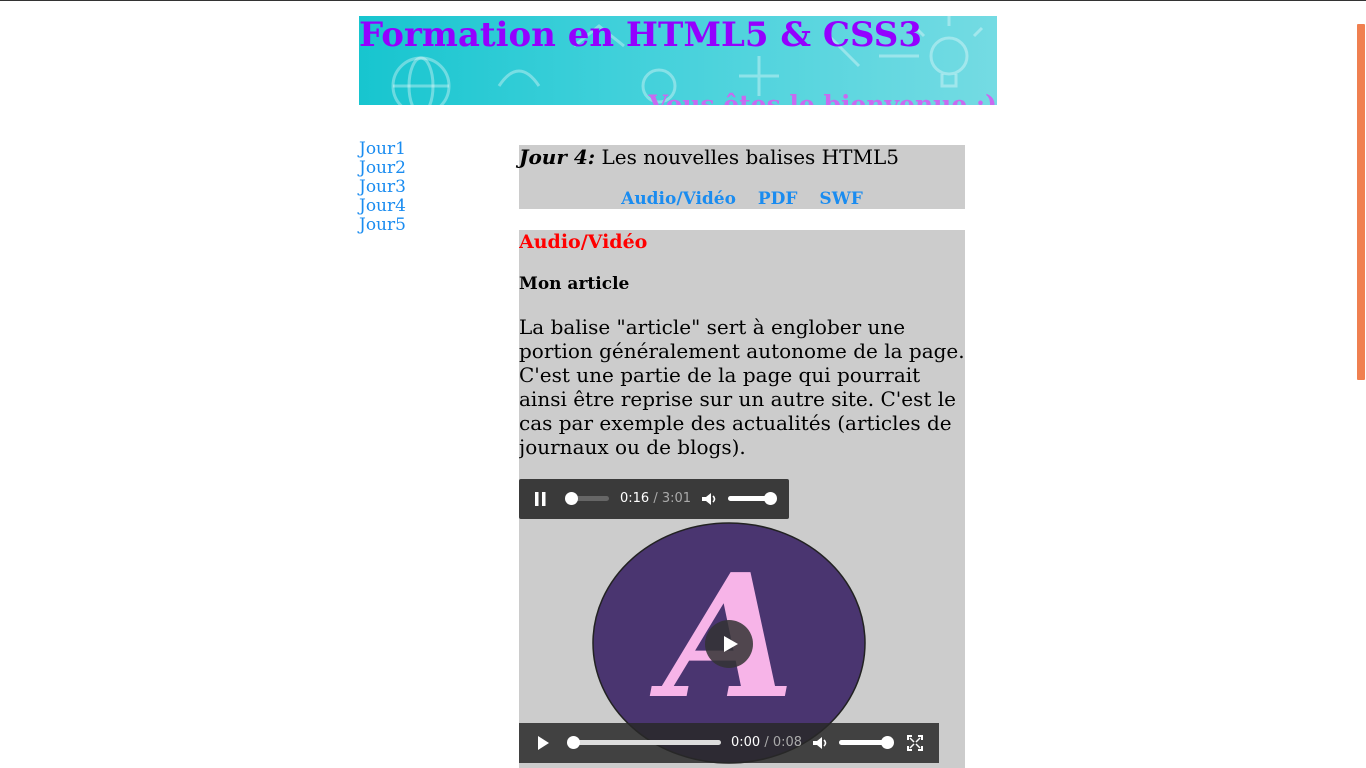  I want to click on audio-current-time: 0:16, so click(635, 498).